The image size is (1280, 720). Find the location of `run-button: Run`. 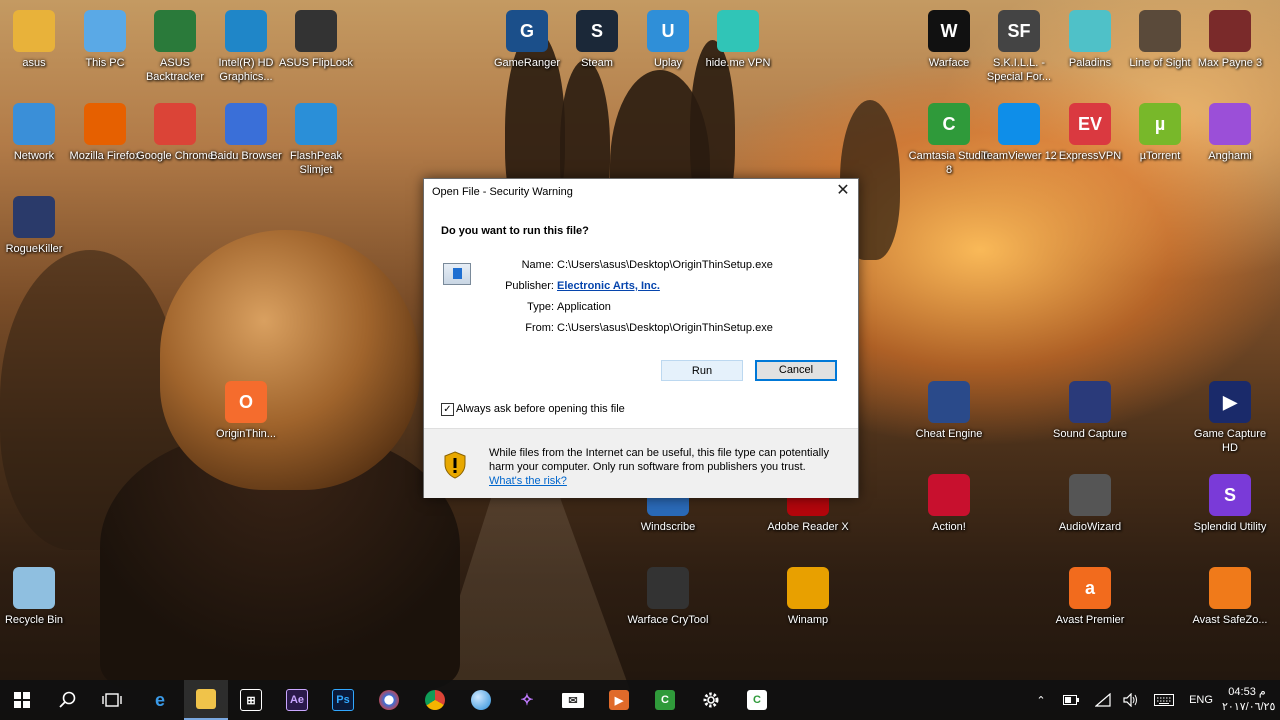

run-button: Run is located at coordinates (702, 370).